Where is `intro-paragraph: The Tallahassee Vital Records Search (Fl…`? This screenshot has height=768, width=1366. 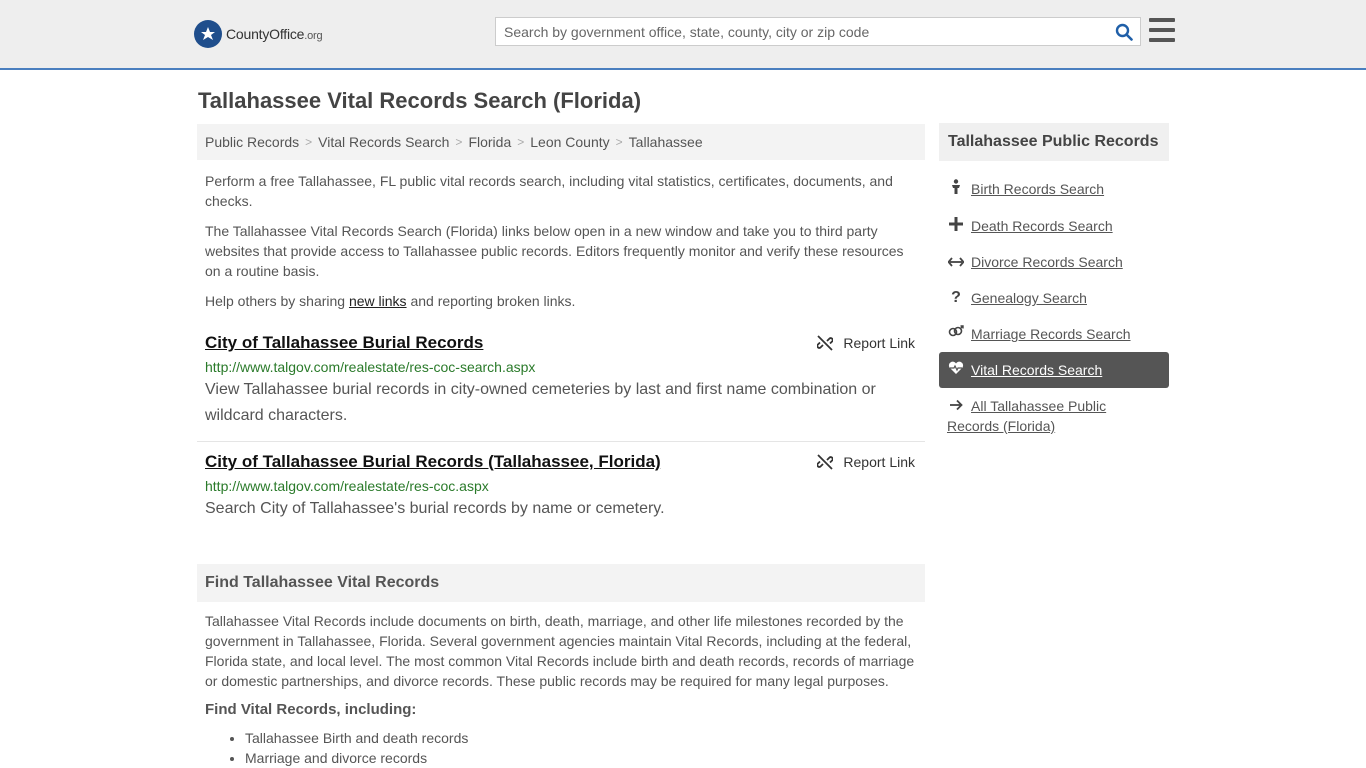
intro-paragraph: The Tallahassee Vital Records Search (Fl… is located at coordinates (554, 251).